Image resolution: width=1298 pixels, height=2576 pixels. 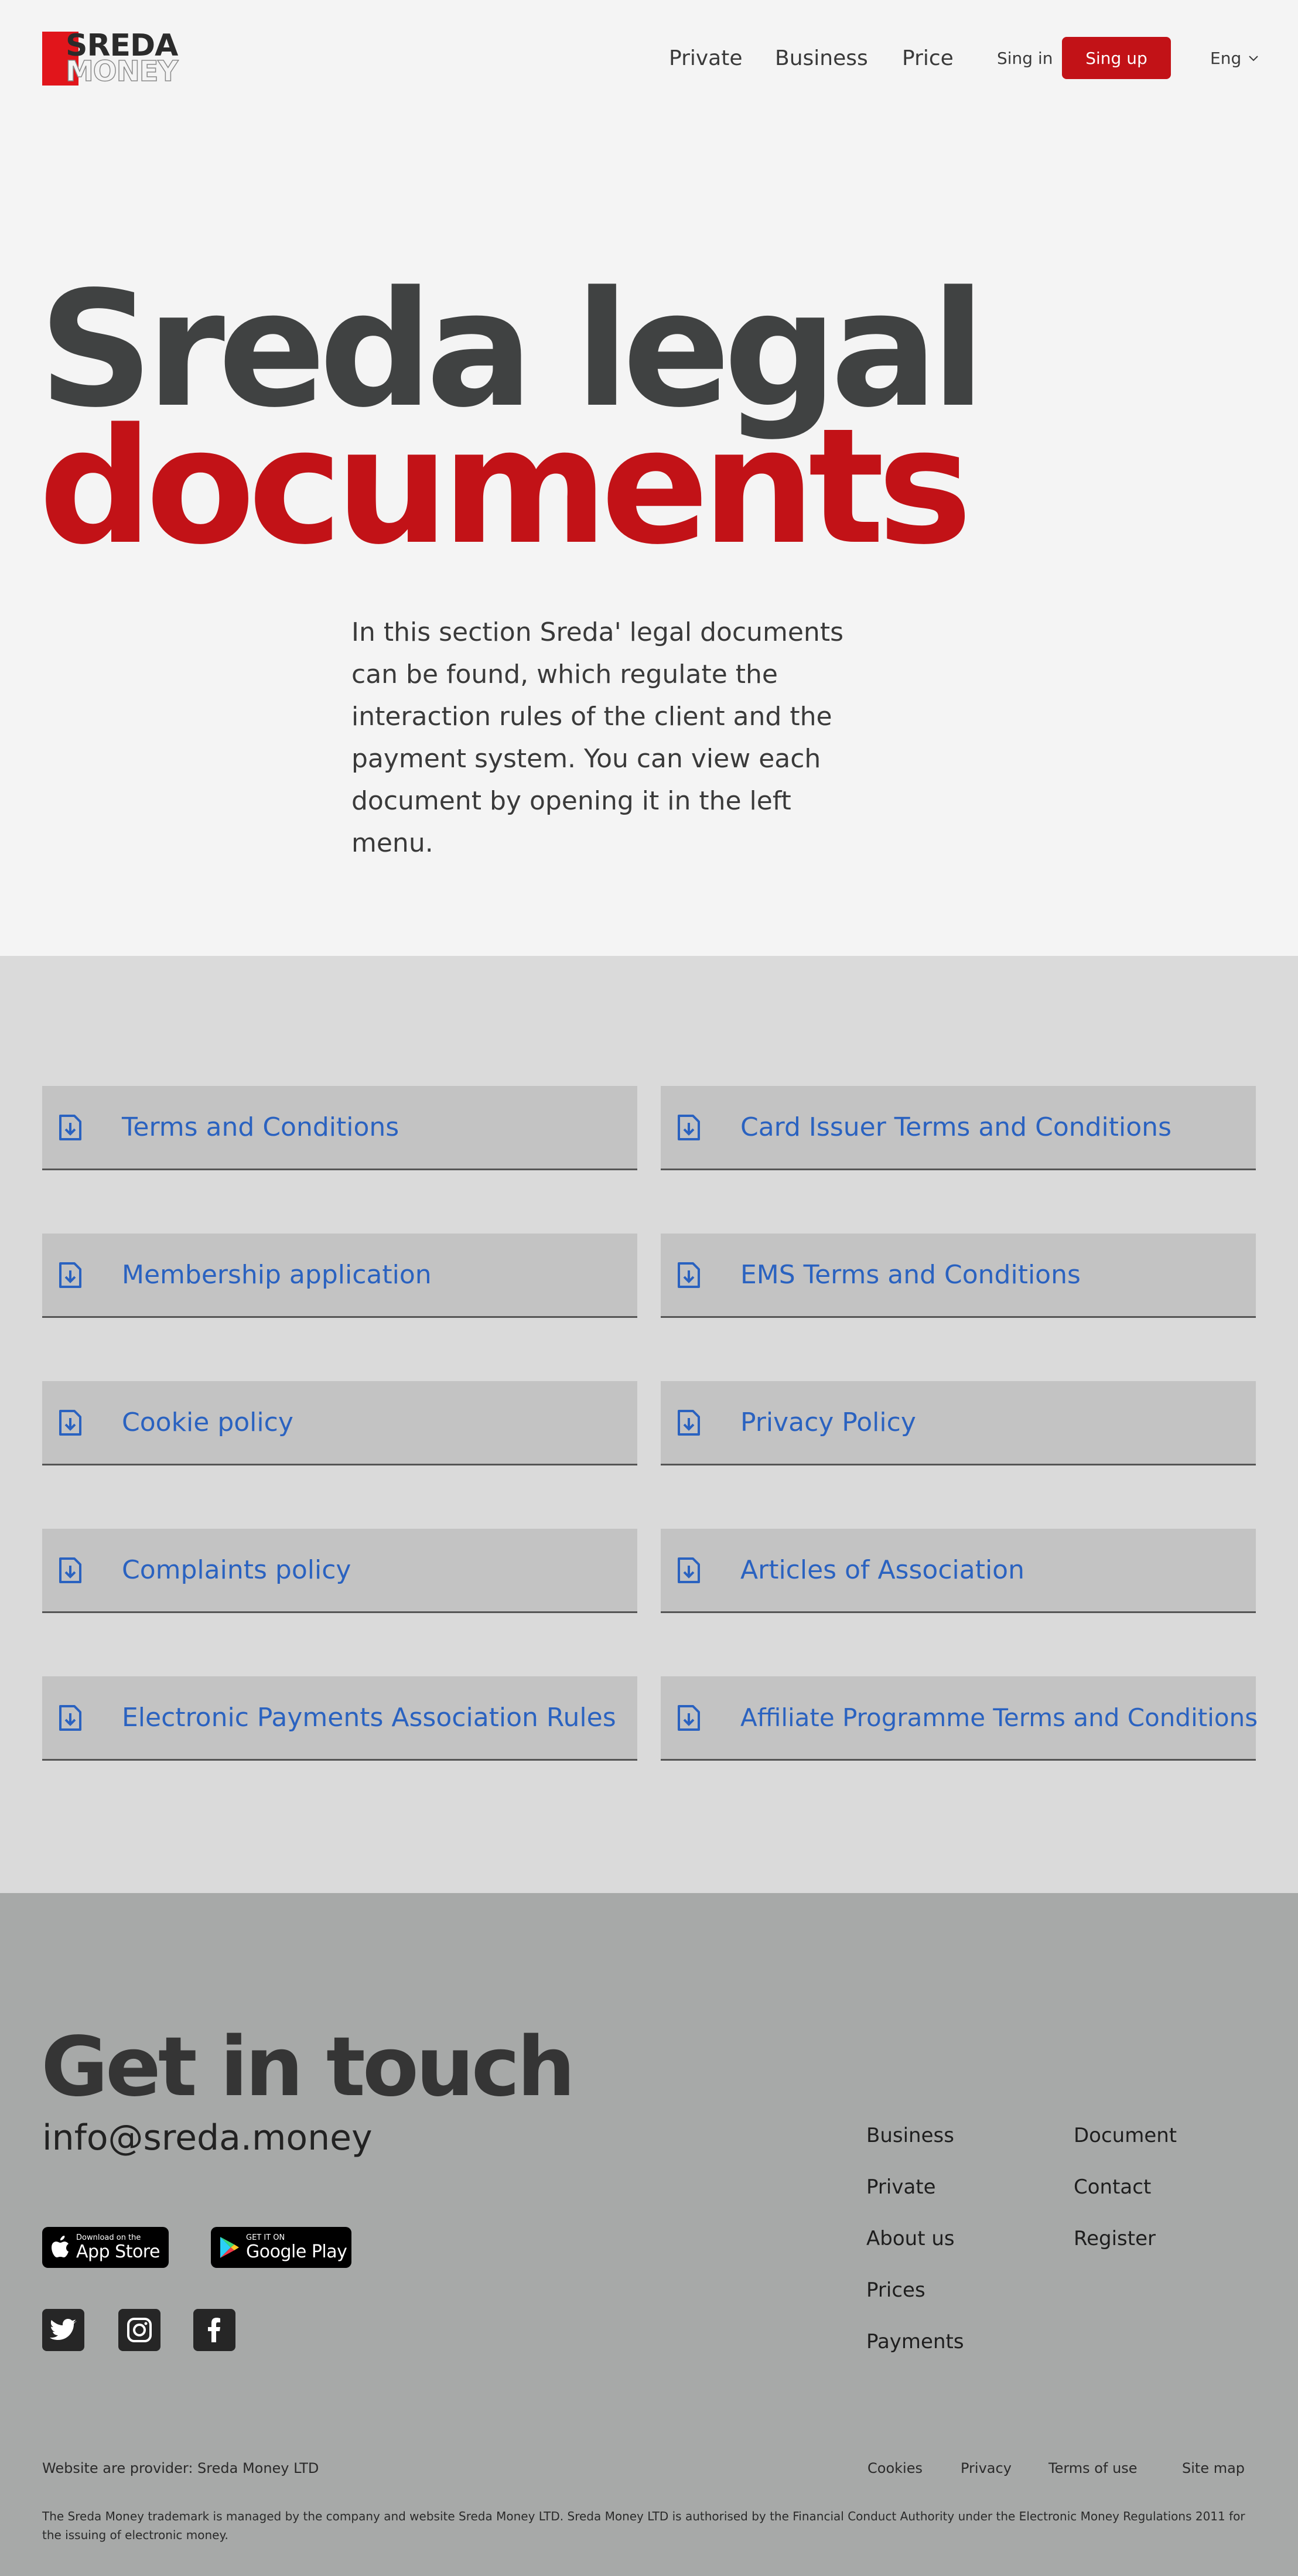 I want to click on doc-label: Affiliate Programme Terms and Conditions, so click(x=999, y=1718).